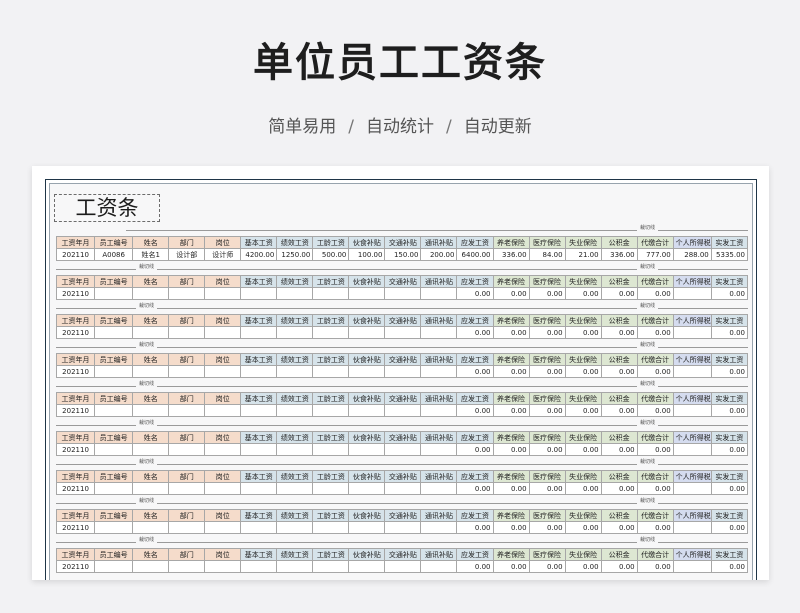 The height and width of the screenshot is (613, 800). Describe the element at coordinates (331, 476) in the screenshot. I see `header-cell: 工龄工资` at that location.